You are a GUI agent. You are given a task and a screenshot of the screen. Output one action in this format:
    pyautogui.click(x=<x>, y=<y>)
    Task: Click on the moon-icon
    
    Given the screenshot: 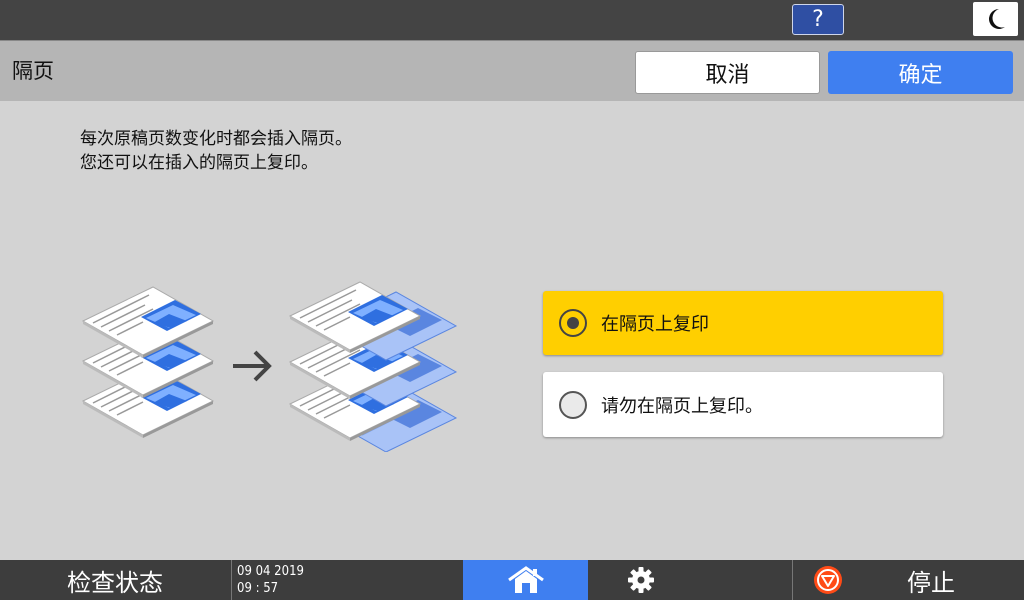 What is the action you would take?
    pyautogui.click(x=996, y=19)
    